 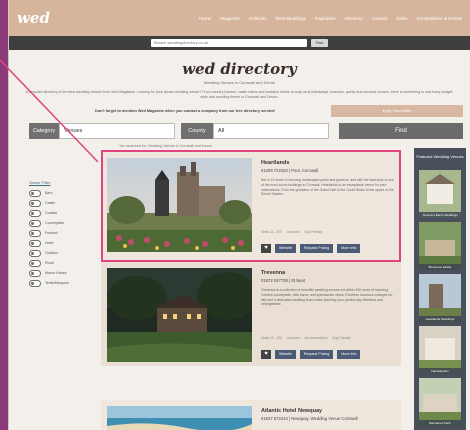 What do you see at coordinates (380, 18) in the screenshot?
I see `nav-item-contact: Contact` at bounding box center [380, 18].